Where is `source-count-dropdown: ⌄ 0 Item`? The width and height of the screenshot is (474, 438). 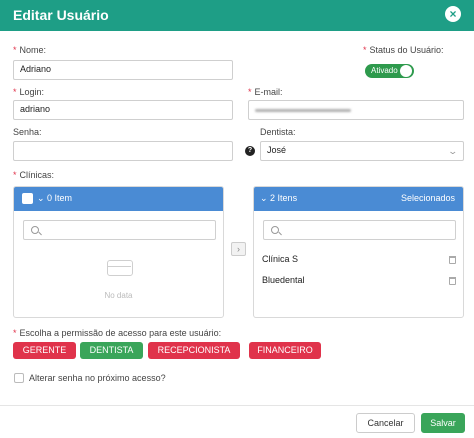
source-count-dropdown: ⌄ 0 Item is located at coordinates (54, 198).